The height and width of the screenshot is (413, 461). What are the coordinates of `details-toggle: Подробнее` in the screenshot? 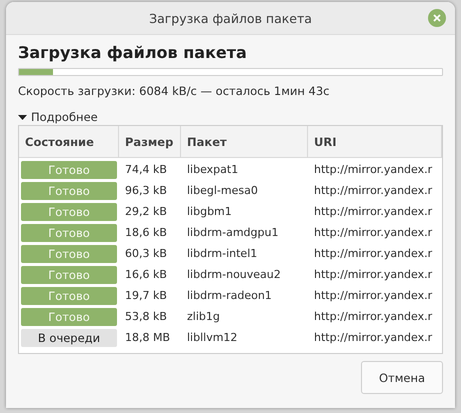 It's located at (64, 117).